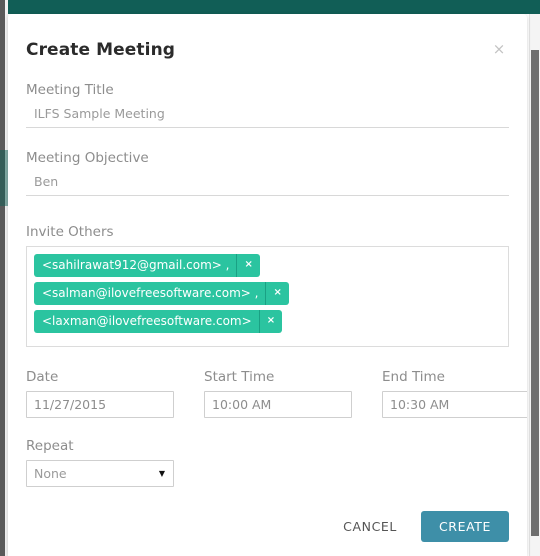 The width and height of the screenshot is (540, 556). What do you see at coordinates (147, 321) in the screenshot?
I see `invite-chip-label: <laxman@ilovefreesoftware.com>` at bounding box center [147, 321].